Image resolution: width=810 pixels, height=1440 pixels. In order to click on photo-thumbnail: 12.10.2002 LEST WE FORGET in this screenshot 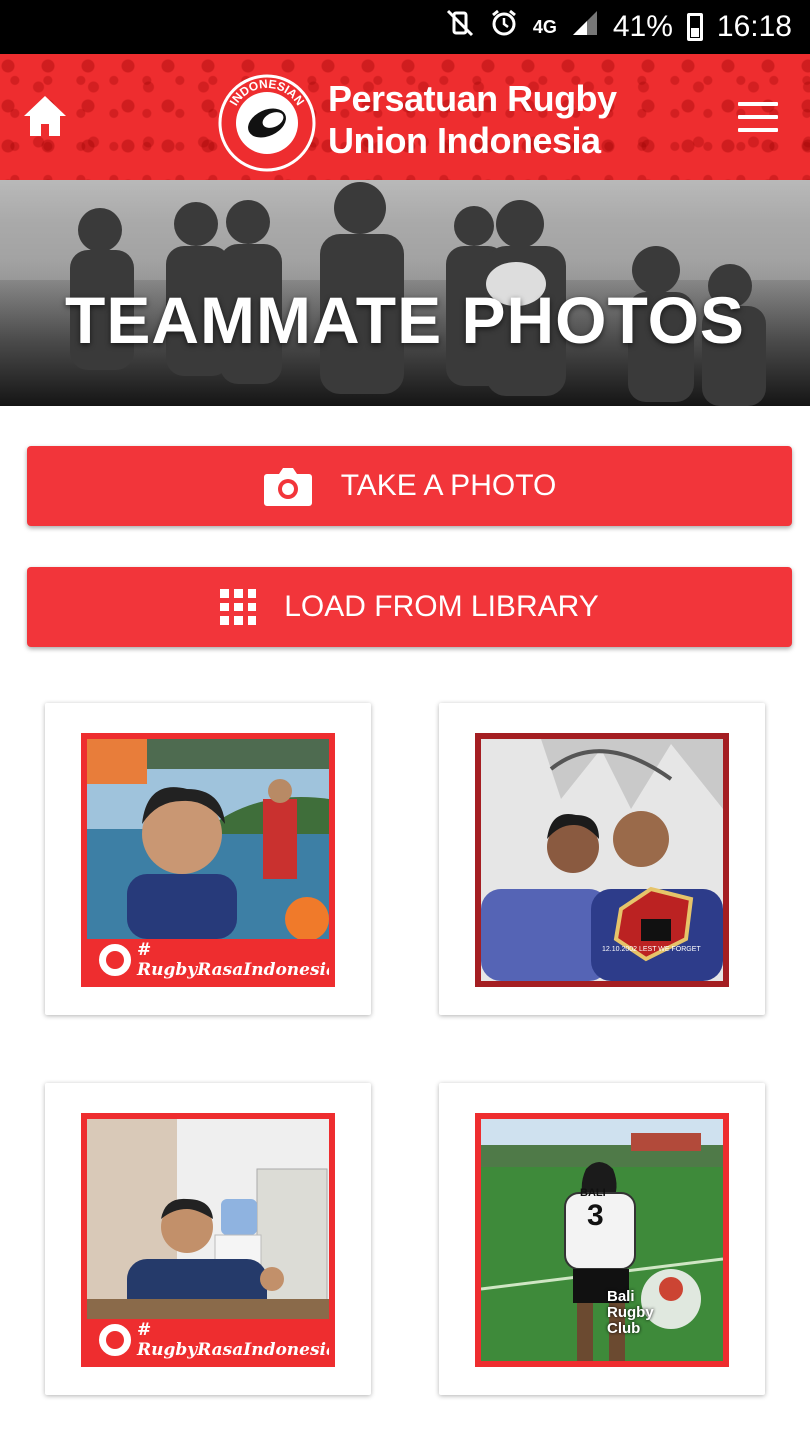, I will do `click(602, 860)`.